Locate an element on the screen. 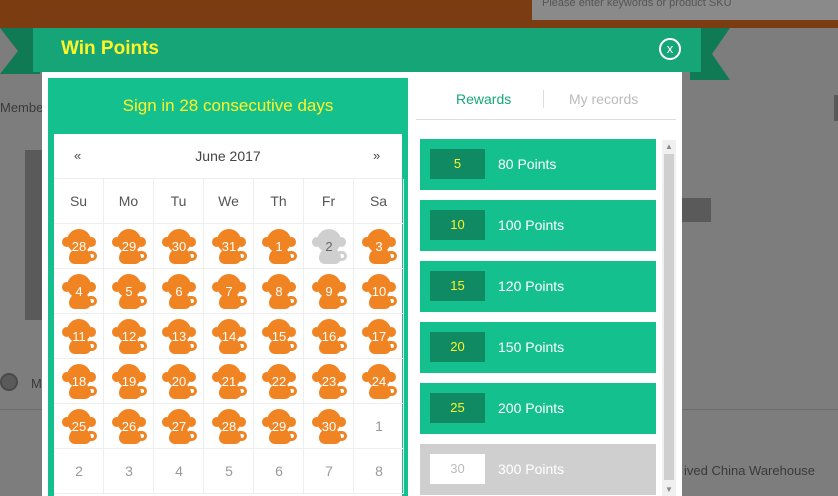  calendar-day-signed: 10 is located at coordinates (379, 291).